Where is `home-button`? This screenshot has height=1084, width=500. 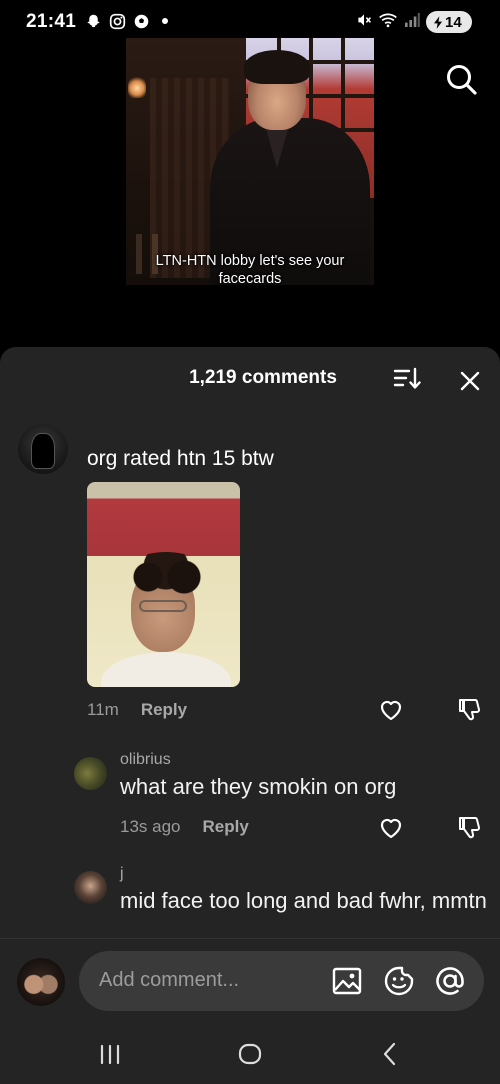 home-button is located at coordinates (250, 1054).